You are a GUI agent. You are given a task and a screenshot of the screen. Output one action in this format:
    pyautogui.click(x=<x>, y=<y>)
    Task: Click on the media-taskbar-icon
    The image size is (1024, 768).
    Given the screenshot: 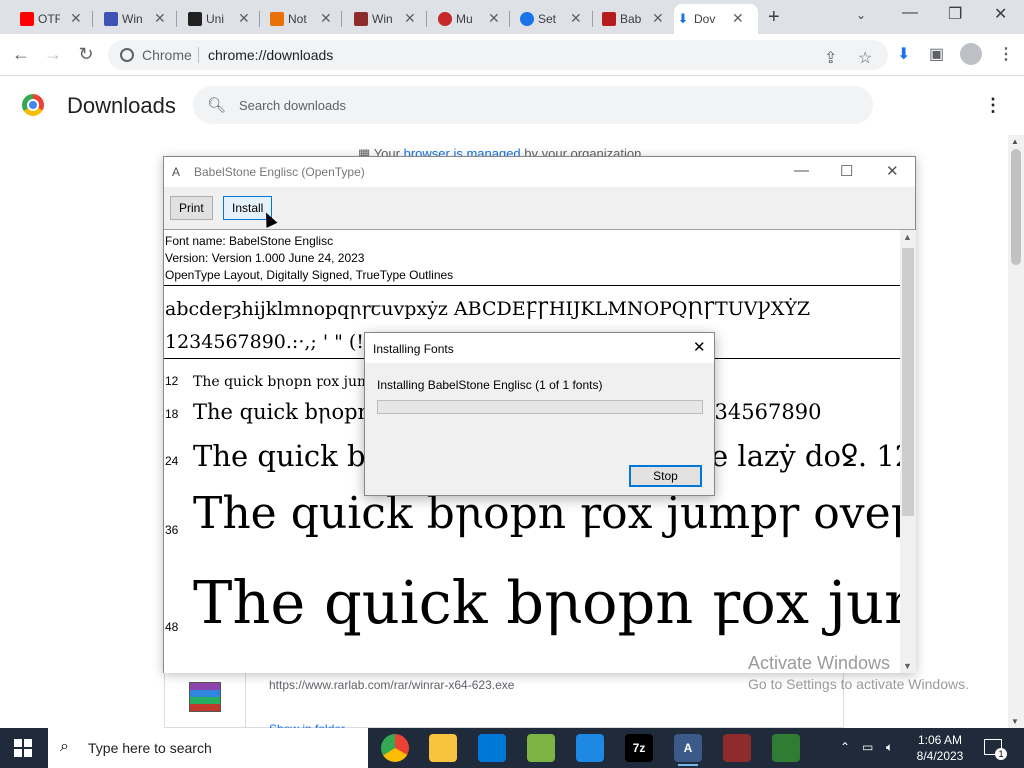 What is the action you would take?
    pyautogui.click(x=590, y=748)
    